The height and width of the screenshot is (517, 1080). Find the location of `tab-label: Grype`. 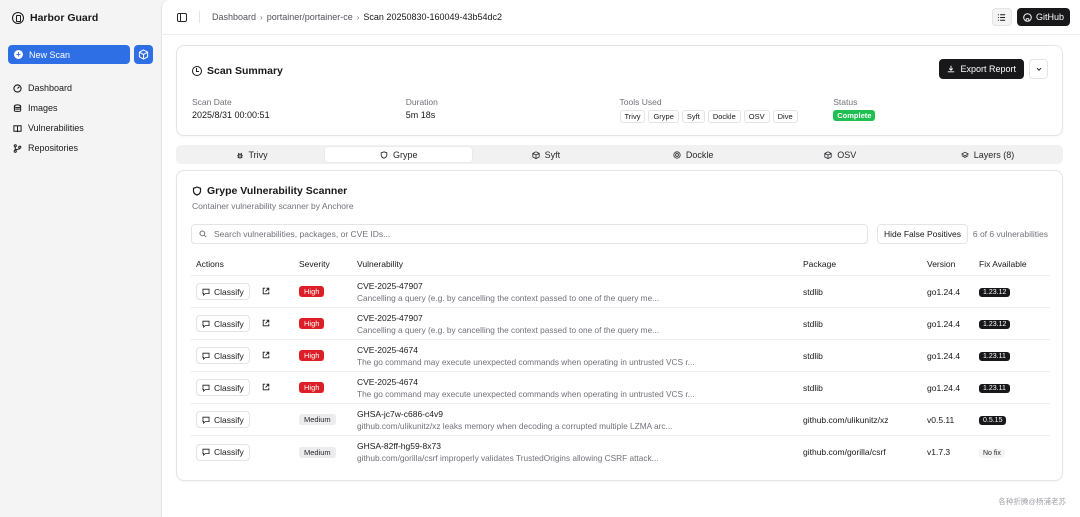

tab-label: Grype is located at coordinates (405, 154).